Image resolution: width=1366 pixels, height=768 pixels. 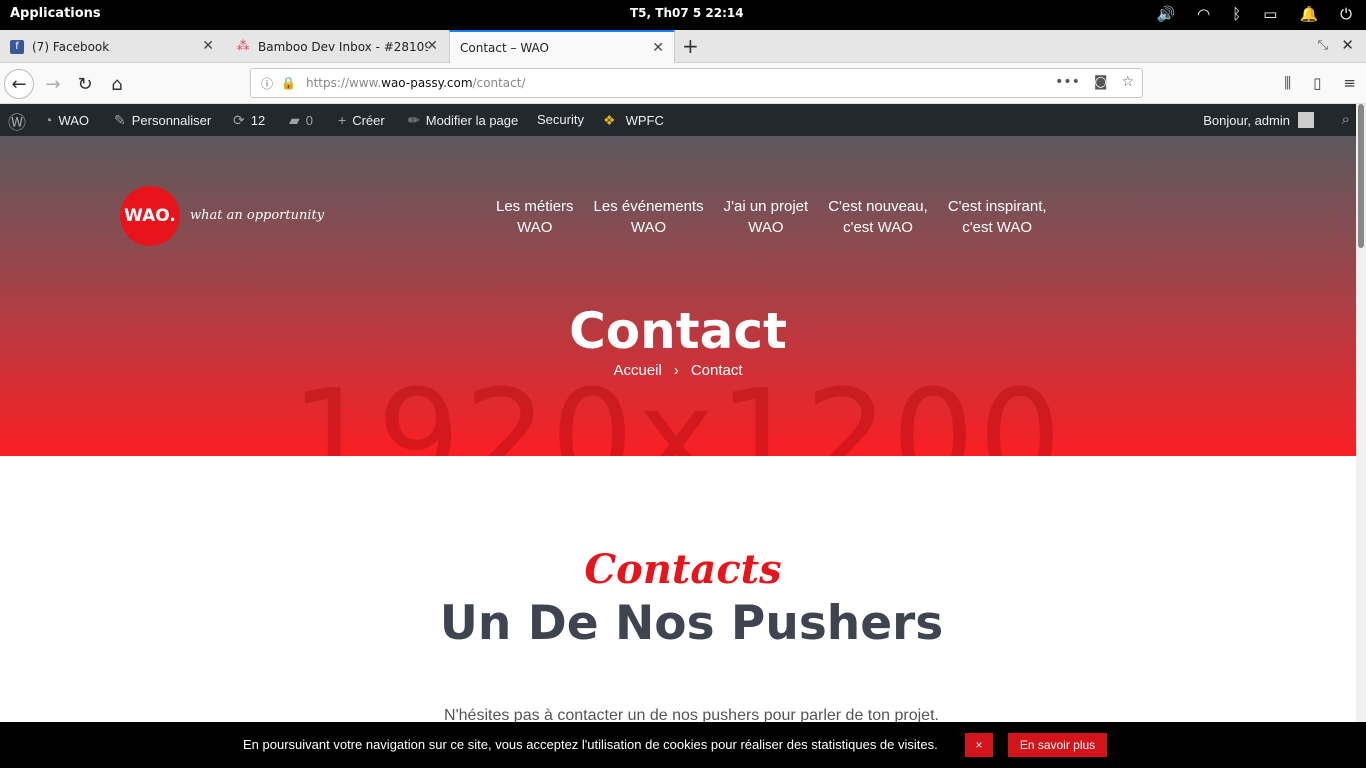 What do you see at coordinates (1236, 14) in the screenshot?
I see `bluetooth-icon: ᛒ` at bounding box center [1236, 14].